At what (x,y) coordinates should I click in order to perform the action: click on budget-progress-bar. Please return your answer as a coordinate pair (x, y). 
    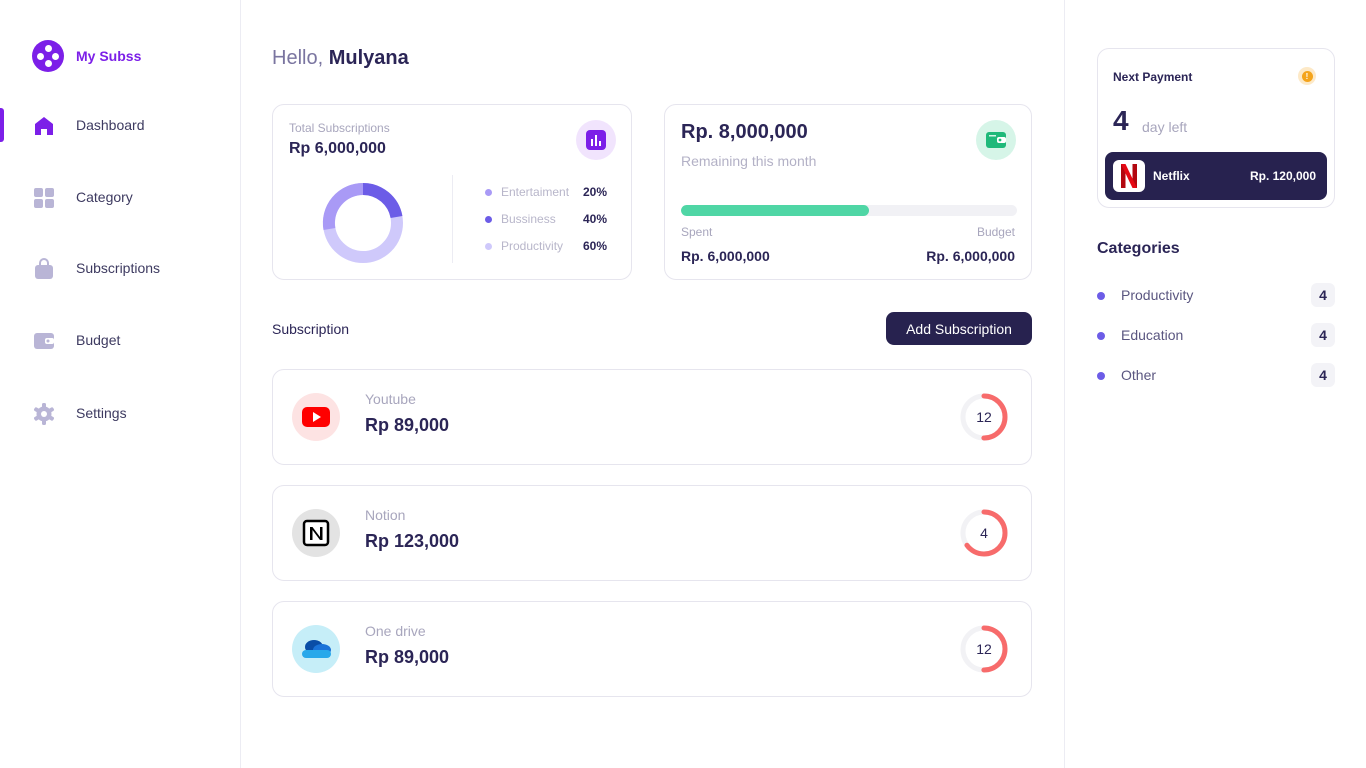
    Looking at the image, I should click on (849, 210).